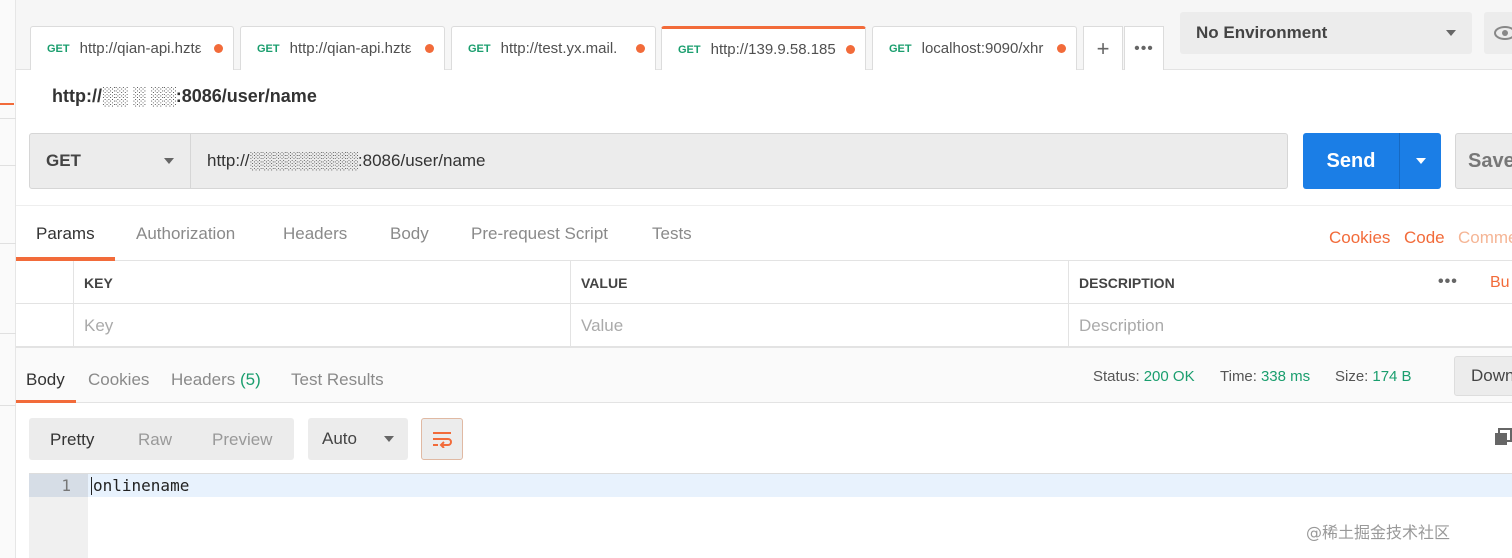  I want to click on comments-link: Comme, so click(1485, 238).